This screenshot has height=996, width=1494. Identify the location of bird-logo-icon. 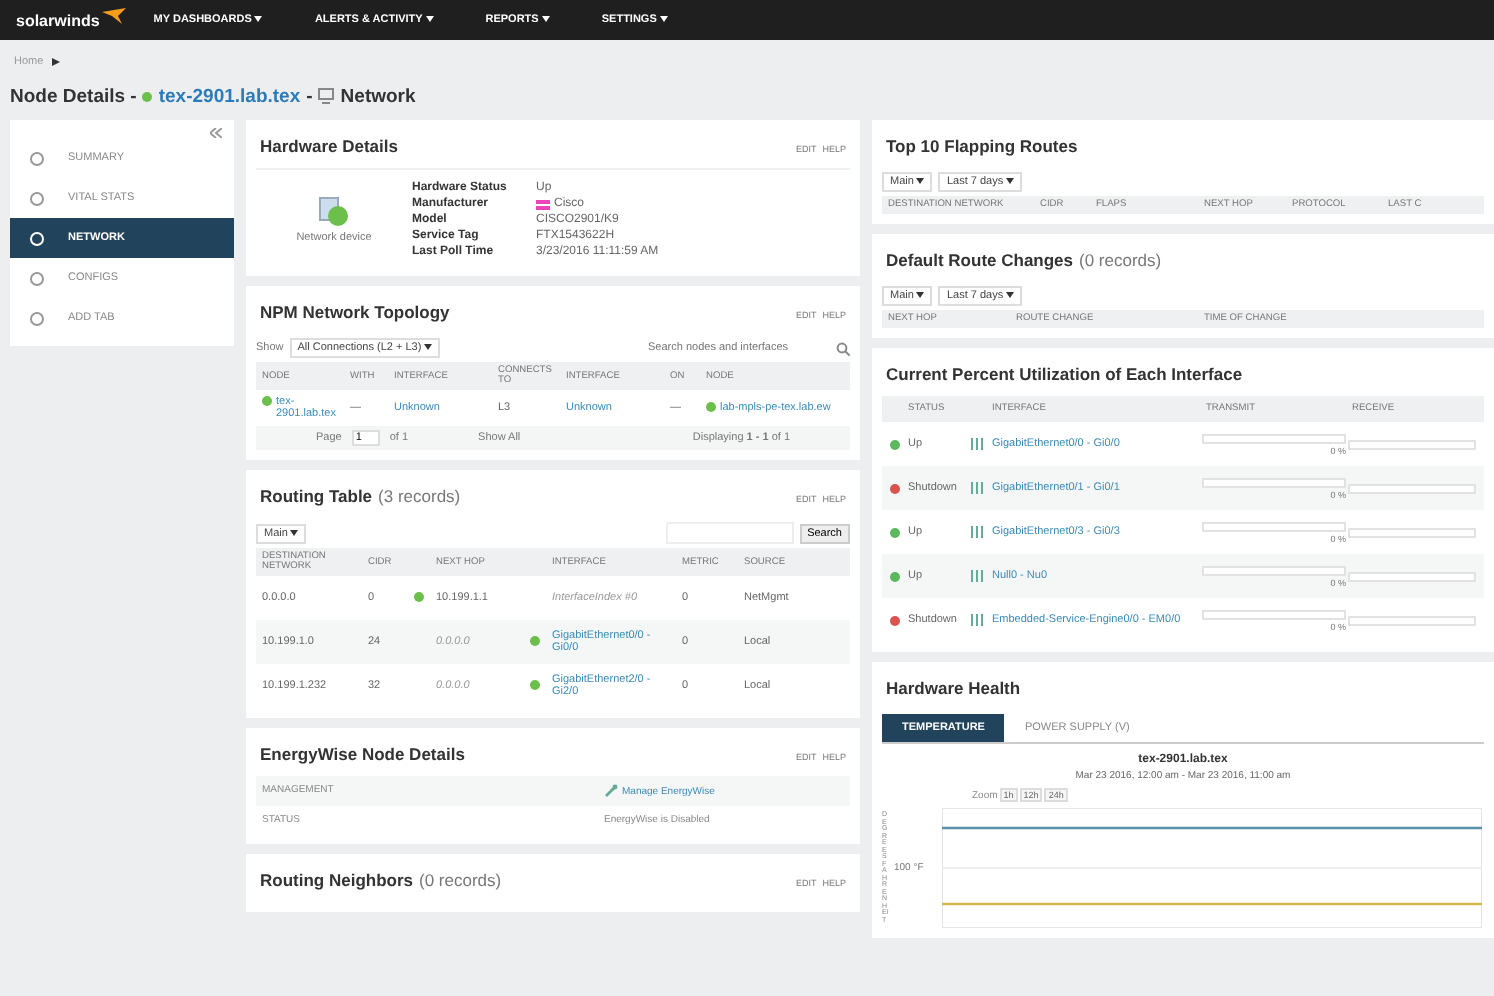
(113, 16).